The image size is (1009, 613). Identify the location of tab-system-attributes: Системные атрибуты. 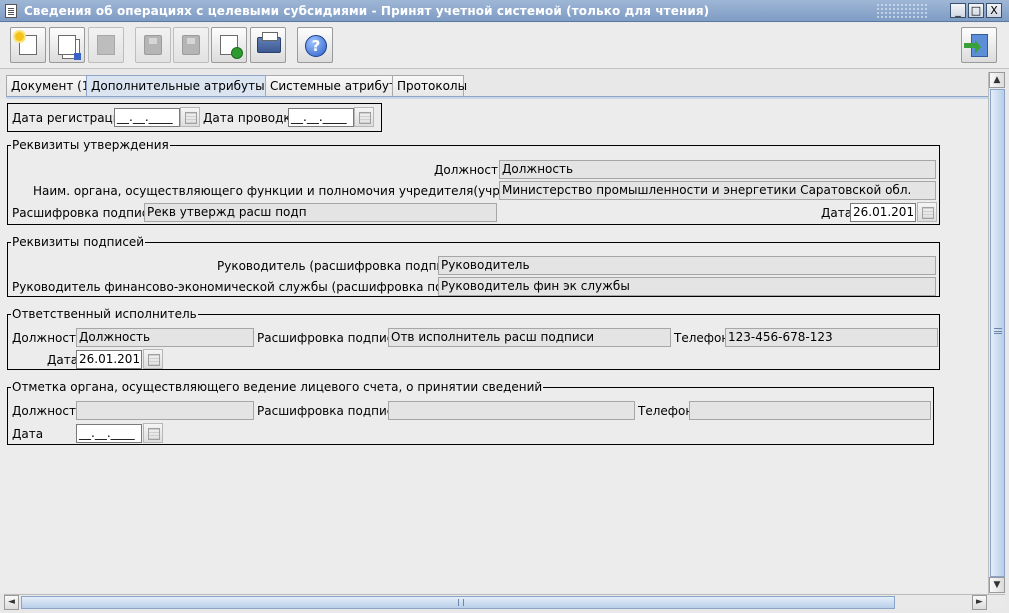
(335, 86).